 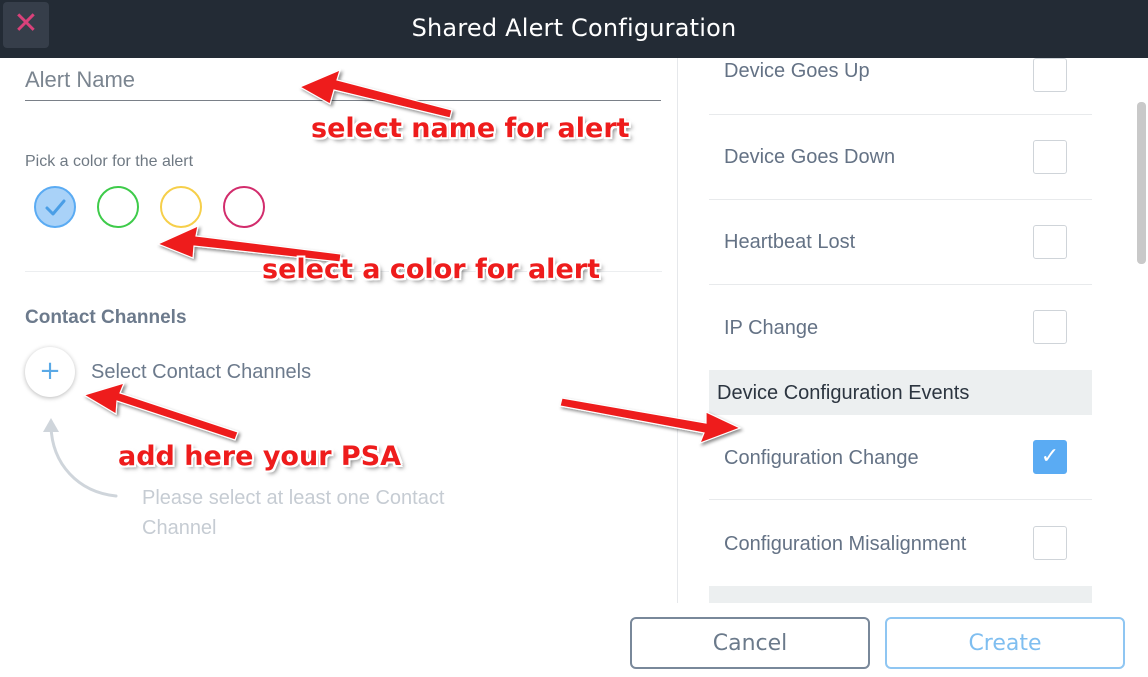 What do you see at coordinates (80, 458) in the screenshot?
I see `curved-arrow-icon` at bounding box center [80, 458].